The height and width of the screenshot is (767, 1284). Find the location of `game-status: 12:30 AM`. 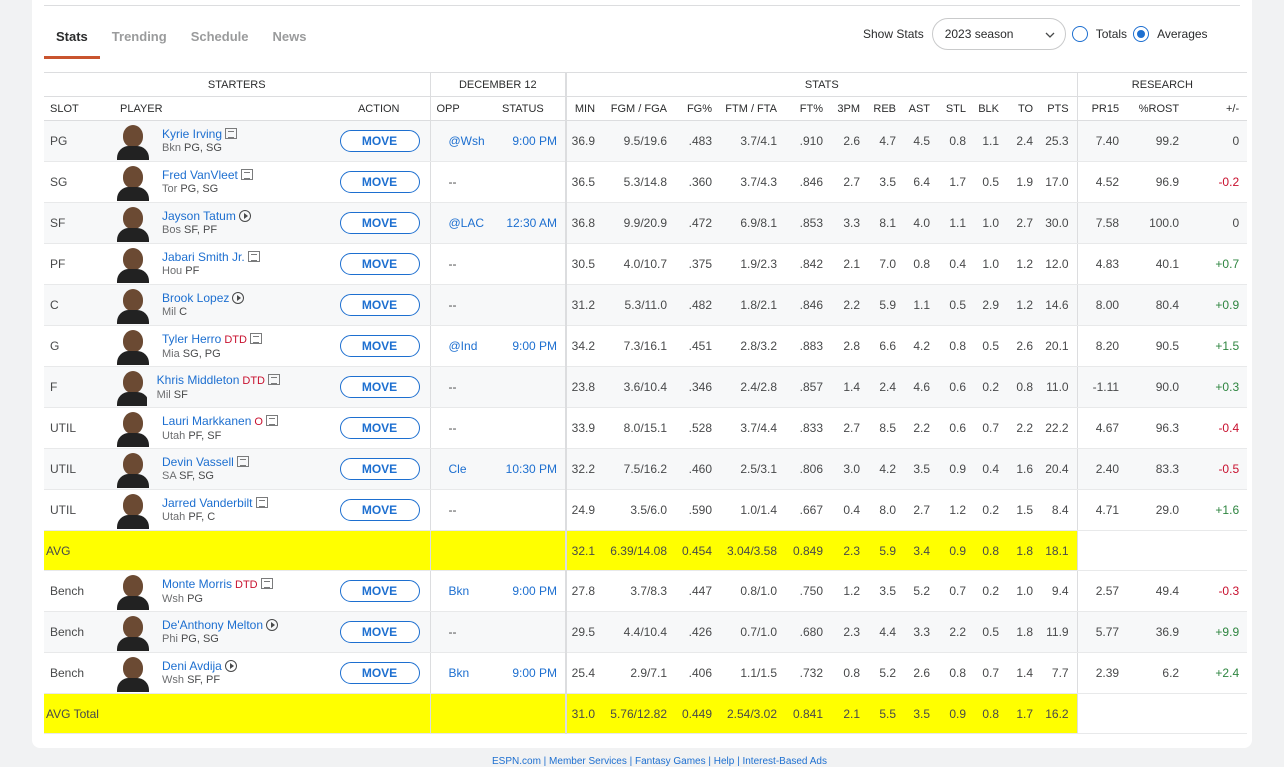

game-status: 12:30 AM is located at coordinates (531, 223).